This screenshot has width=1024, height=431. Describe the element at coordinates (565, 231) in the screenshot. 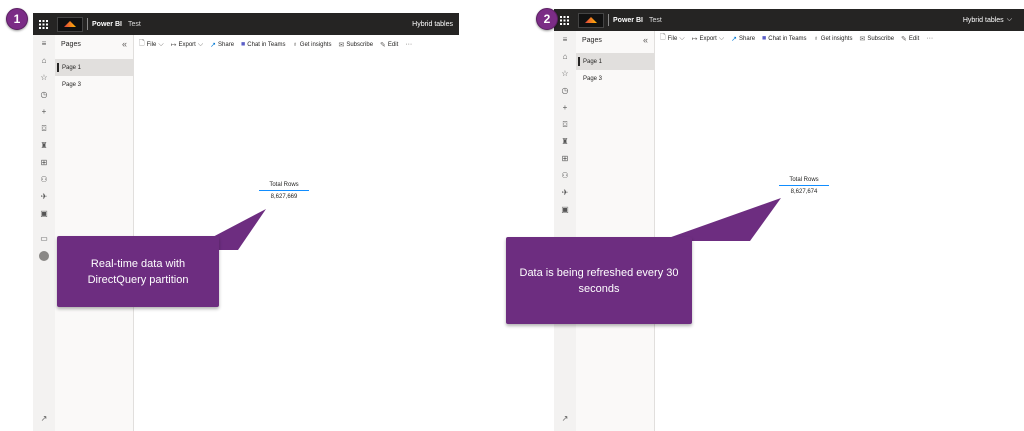

I see `left-nav: ≡ ⌂ ☆ ◷ + ⌼ ♜ ⊞ ⚇ ✈ ▣ ↗` at that location.